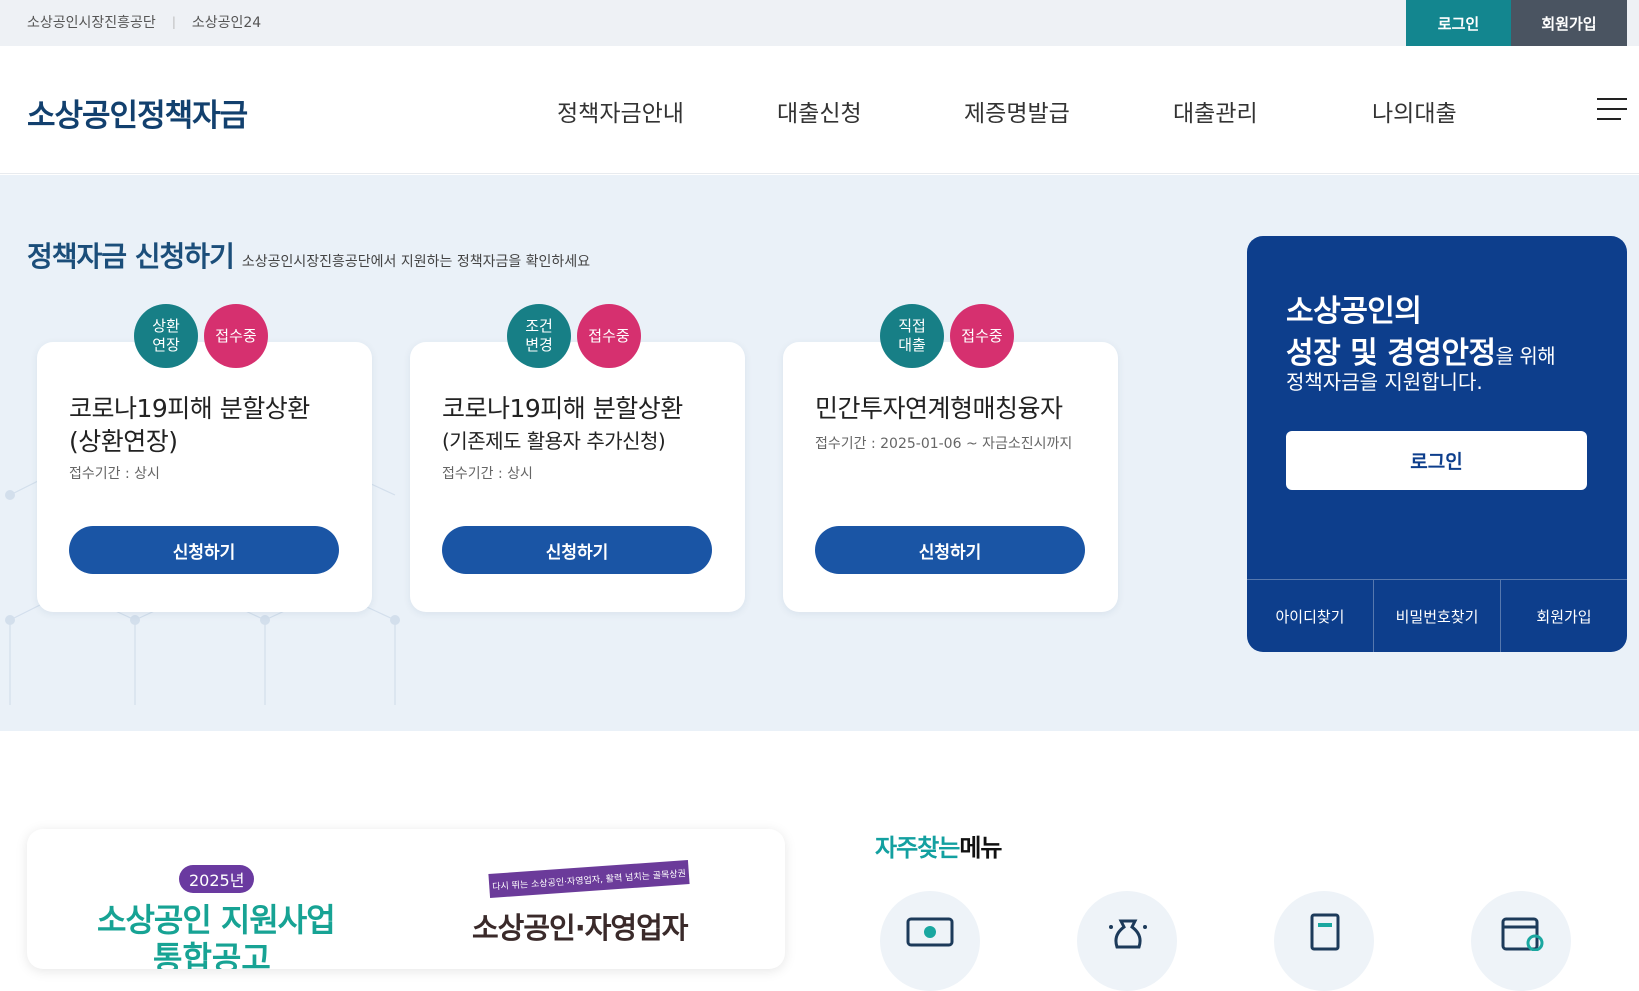 The height and width of the screenshot is (991, 1639). Describe the element at coordinates (580, 928) in the screenshot. I see `banner-right-title: 소상공인·자영업자` at that location.